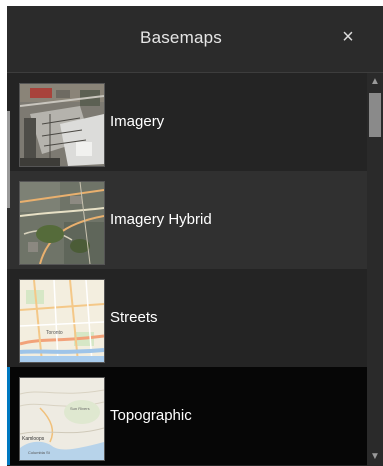  Describe the element at coordinates (181, 37) in the screenshot. I see `panel-title: Basemaps` at that location.